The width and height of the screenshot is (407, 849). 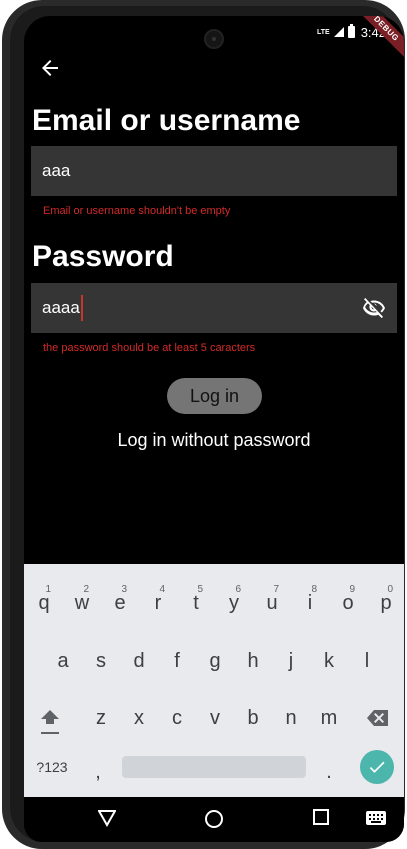 What do you see at coordinates (214, 308) in the screenshot?
I see `password-field: aaaa` at bounding box center [214, 308].